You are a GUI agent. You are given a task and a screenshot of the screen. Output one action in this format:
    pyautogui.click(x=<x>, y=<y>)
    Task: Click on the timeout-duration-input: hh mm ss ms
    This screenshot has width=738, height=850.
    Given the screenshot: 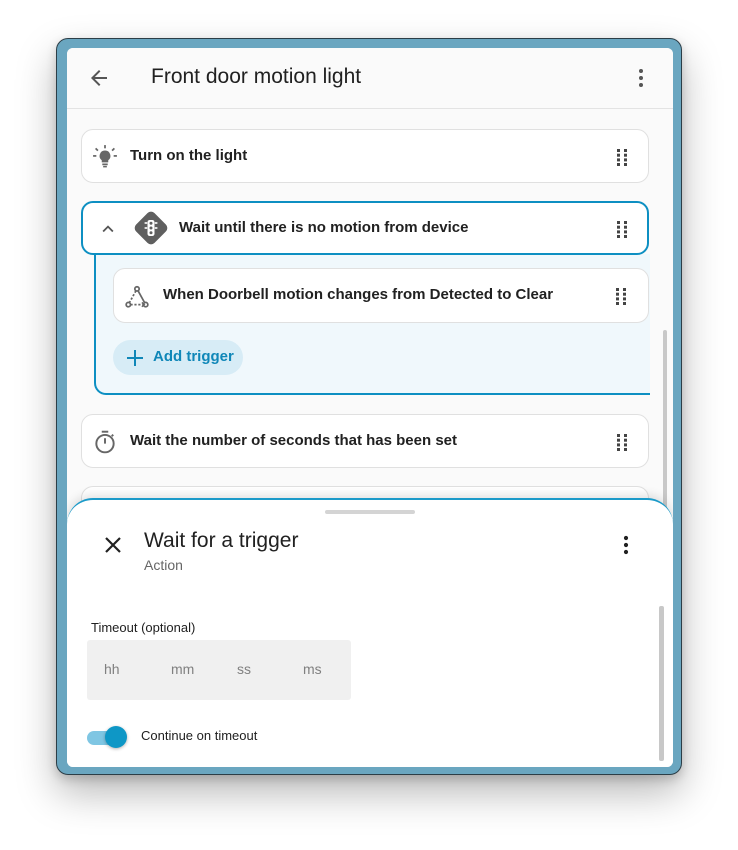 What is the action you would take?
    pyautogui.click(x=219, y=670)
    